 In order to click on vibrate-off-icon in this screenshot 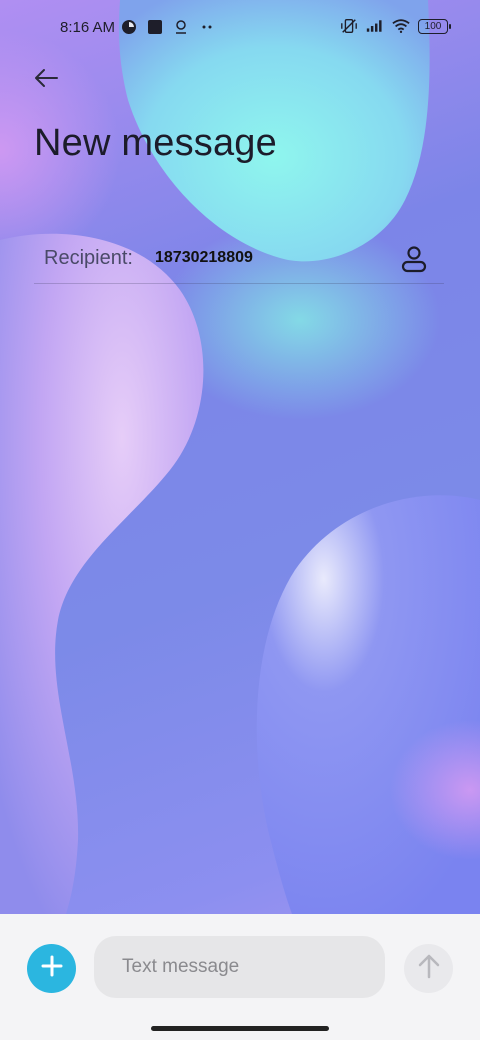, I will do `click(349, 26)`.